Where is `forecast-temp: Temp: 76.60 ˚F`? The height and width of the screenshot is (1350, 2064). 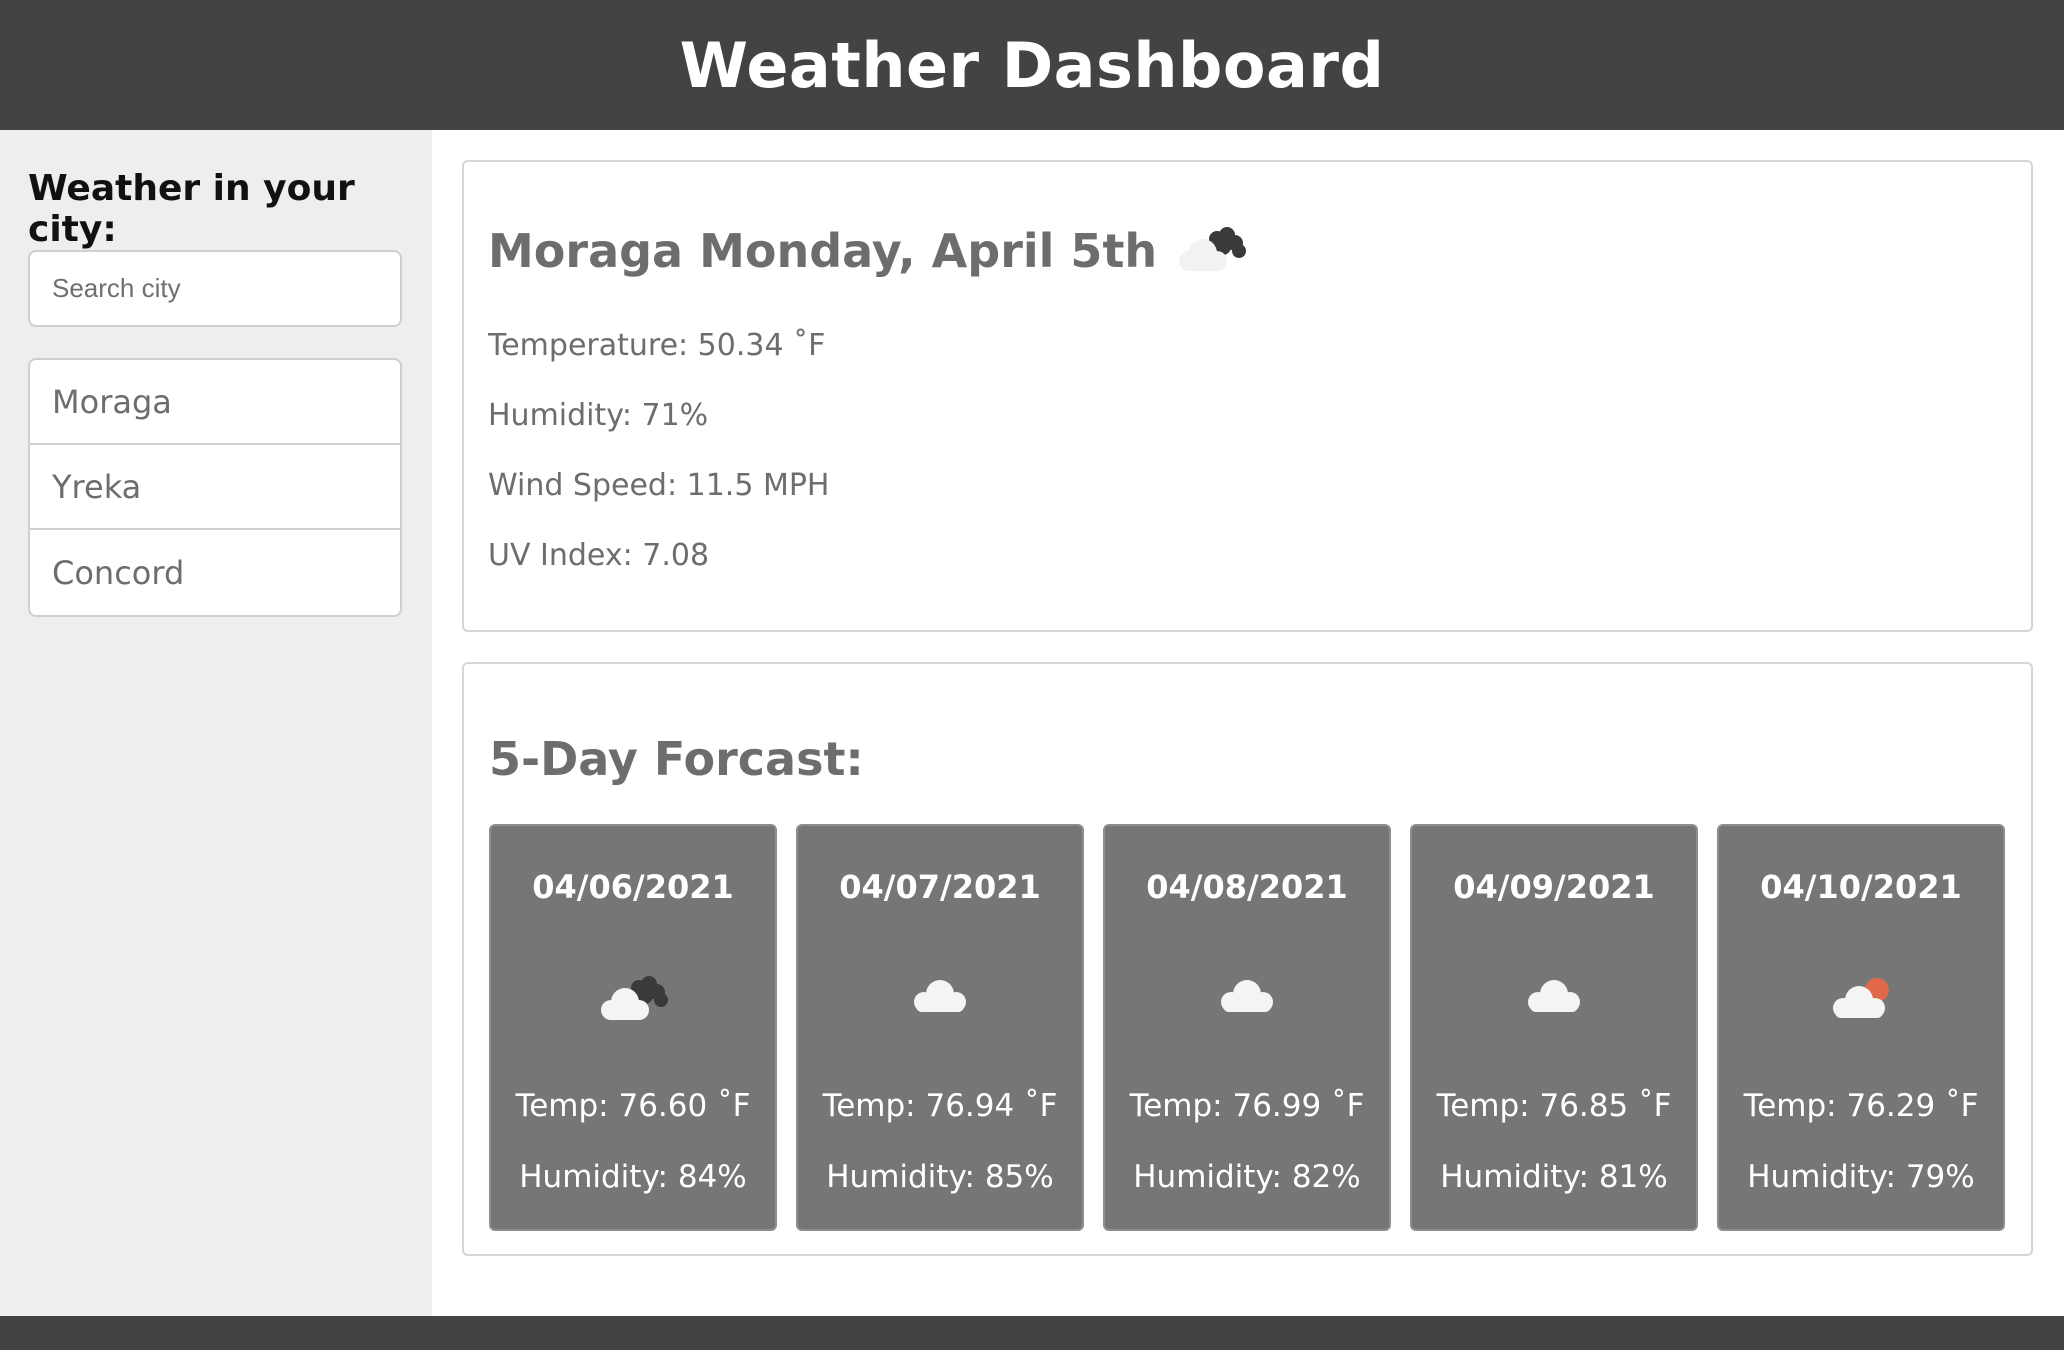 forecast-temp: Temp: 76.60 ˚F is located at coordinates (633, 1106).